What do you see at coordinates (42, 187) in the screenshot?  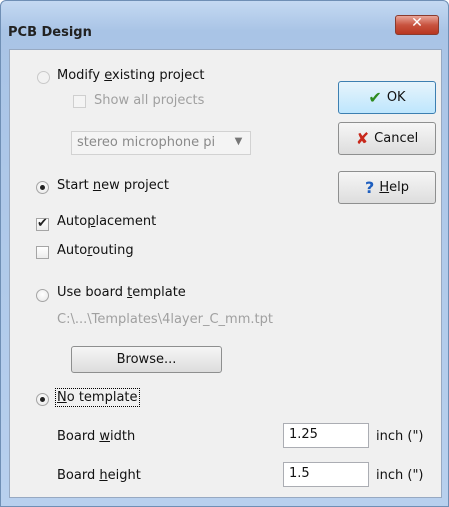 I see `start-new-radio` at bounding box center [42, 187].